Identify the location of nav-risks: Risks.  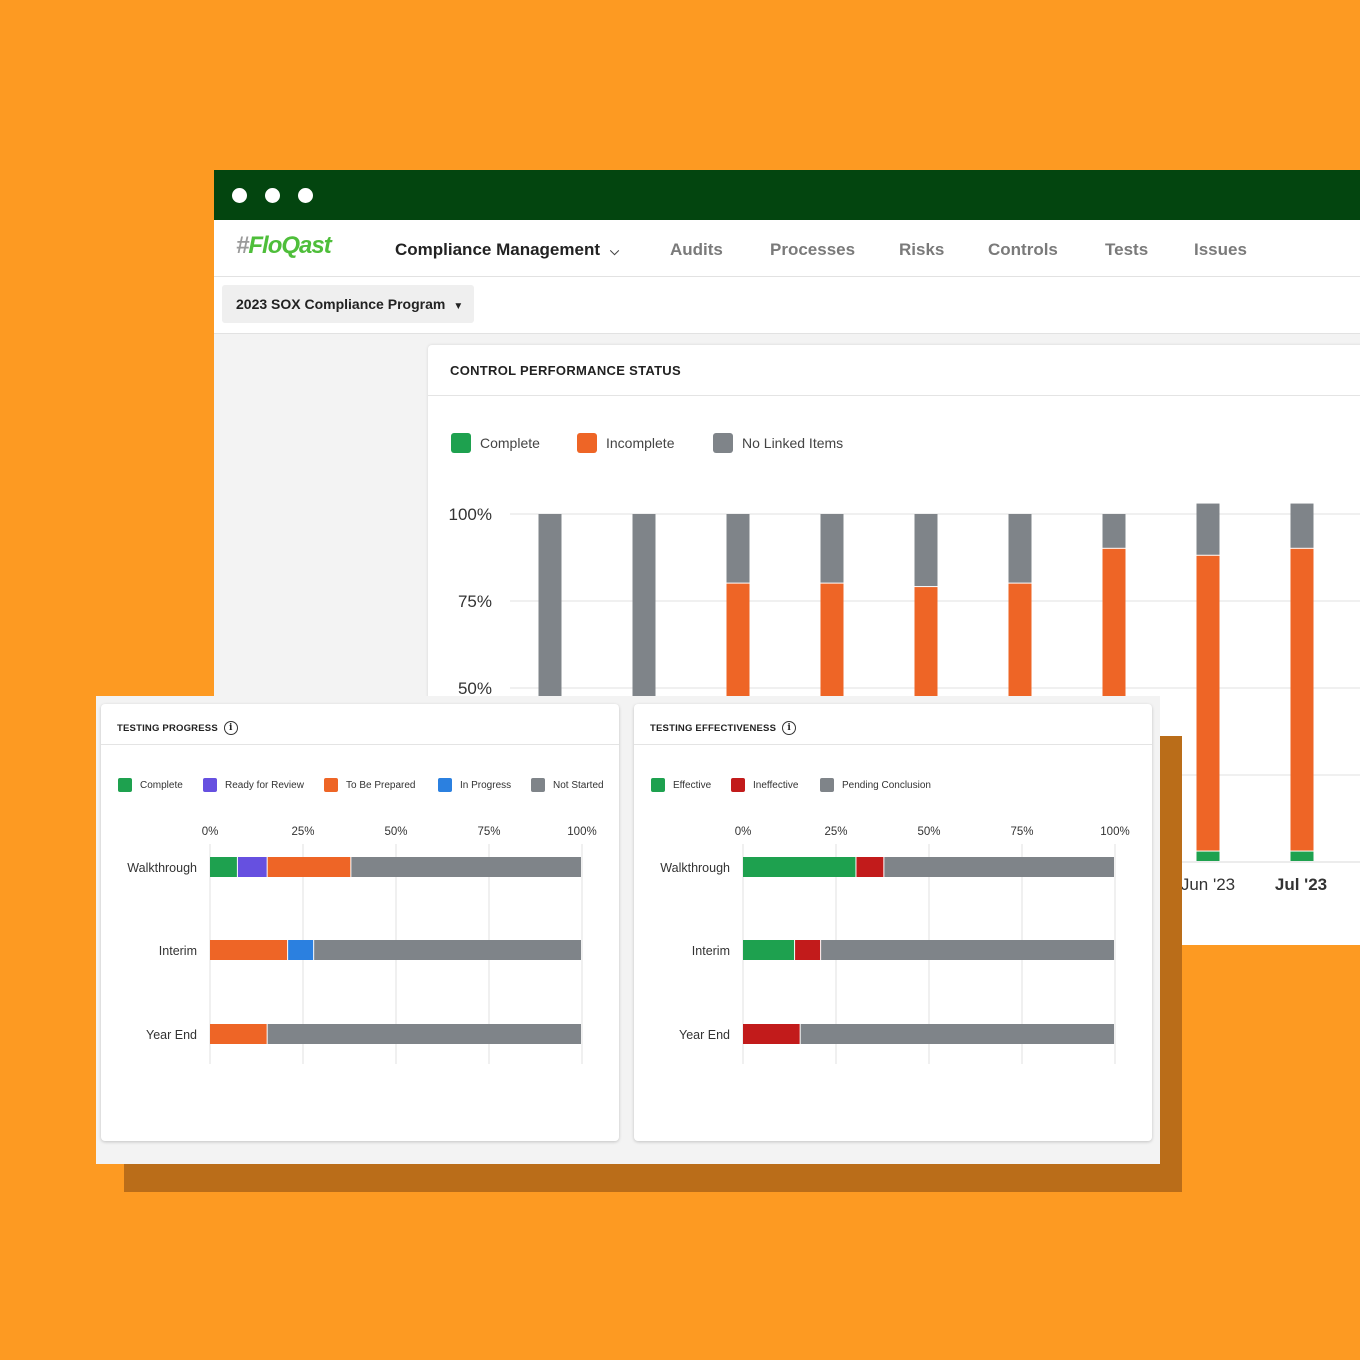
(921, 250).